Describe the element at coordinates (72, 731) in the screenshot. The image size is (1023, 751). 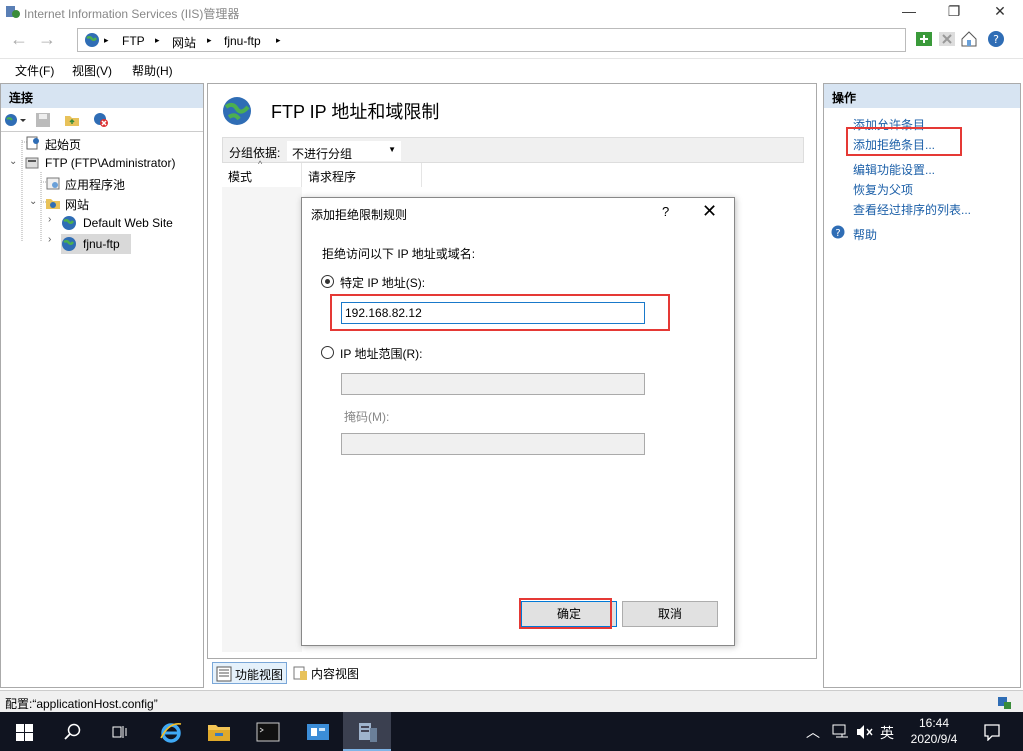
I see `search-button` at that location.